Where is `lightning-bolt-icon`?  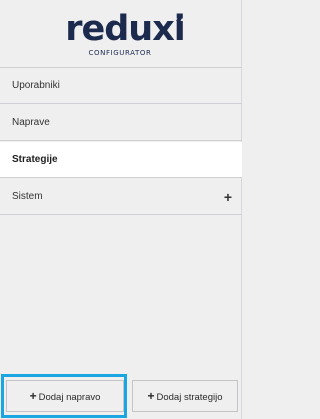
lightning-bolt-icon is located at coordinates (179, 20).